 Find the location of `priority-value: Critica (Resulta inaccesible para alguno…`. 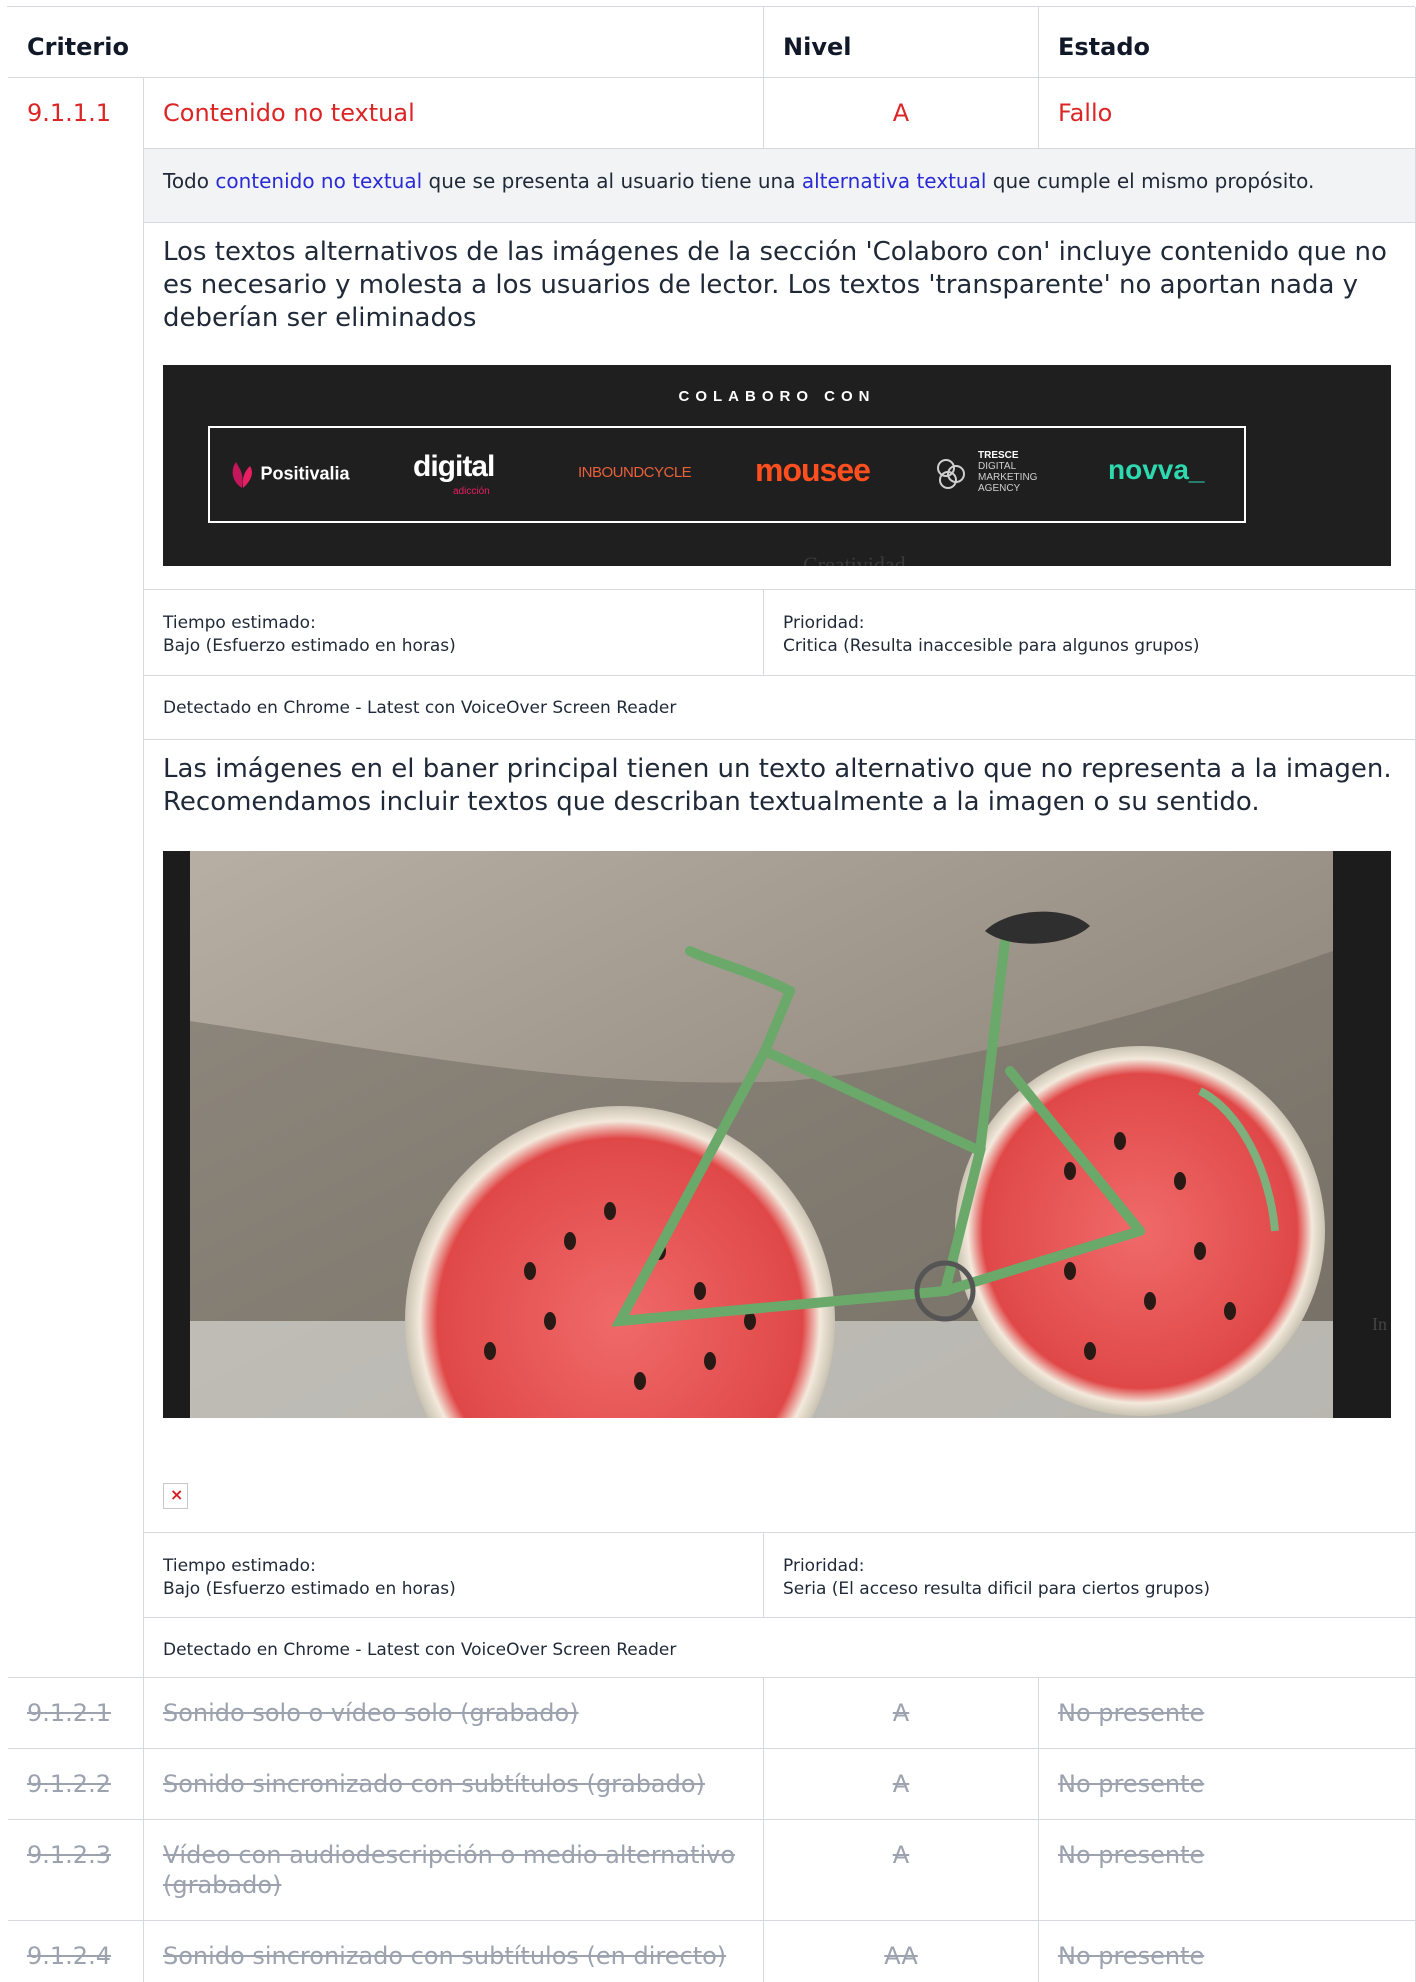

priority-value: Critica (Resulta inaccesible para alguno… is located at coordinates (991, 646).